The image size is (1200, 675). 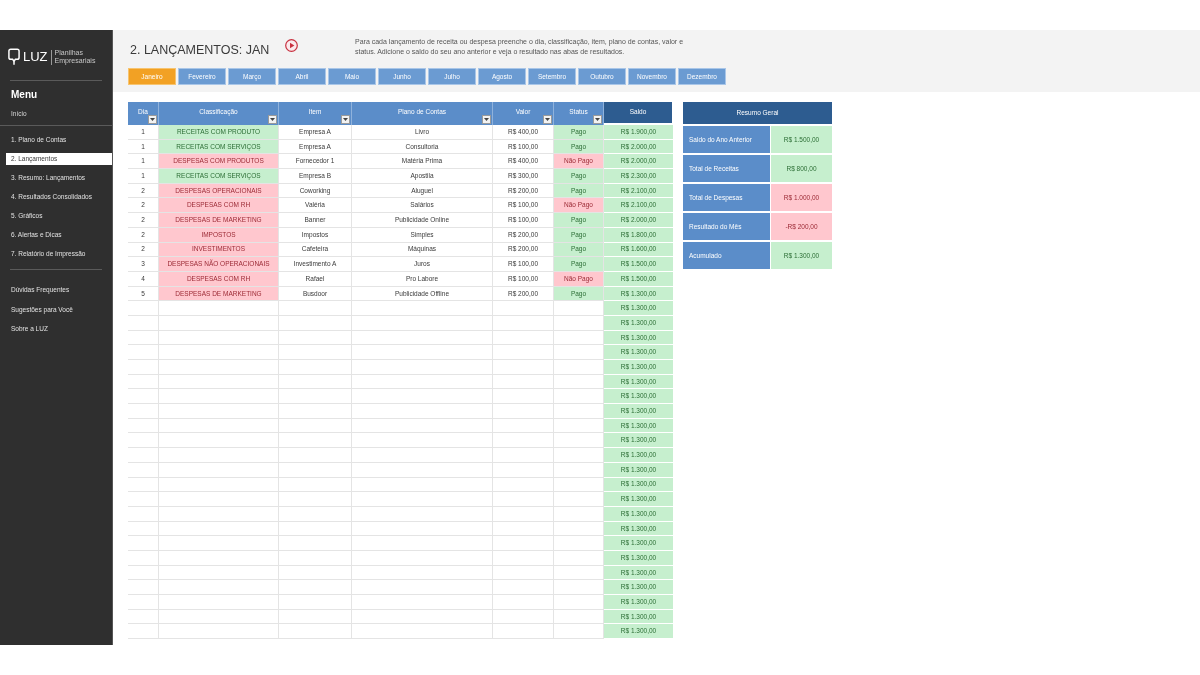 I want to click on play-icon, so click(x=291, y=45).